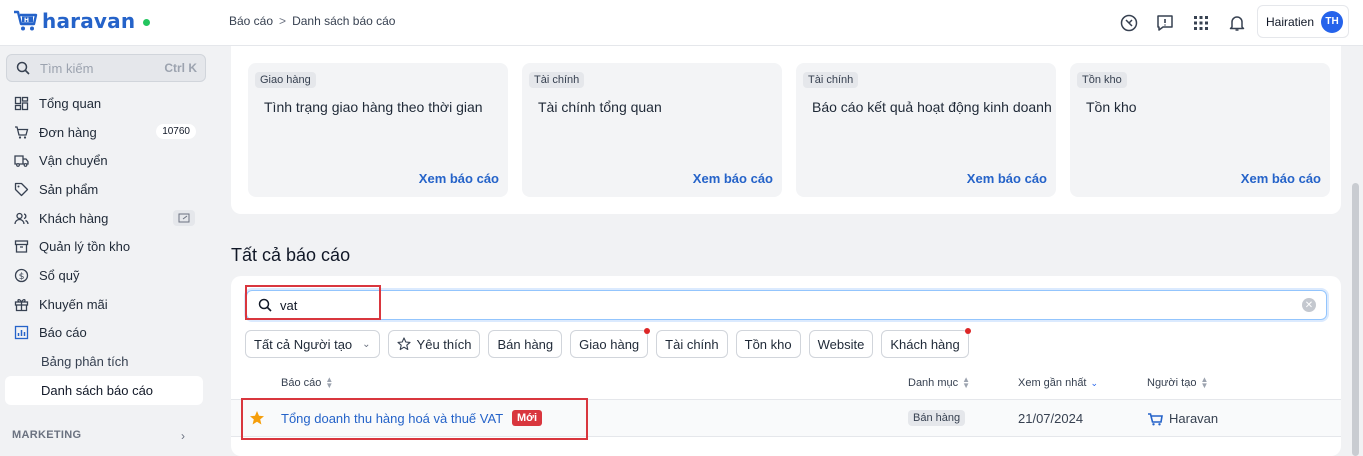 This screenshot has width=1363, height=456. Describe the element at coordinates (1129, 23) in the screenshot. I see `help-icon` at that location.